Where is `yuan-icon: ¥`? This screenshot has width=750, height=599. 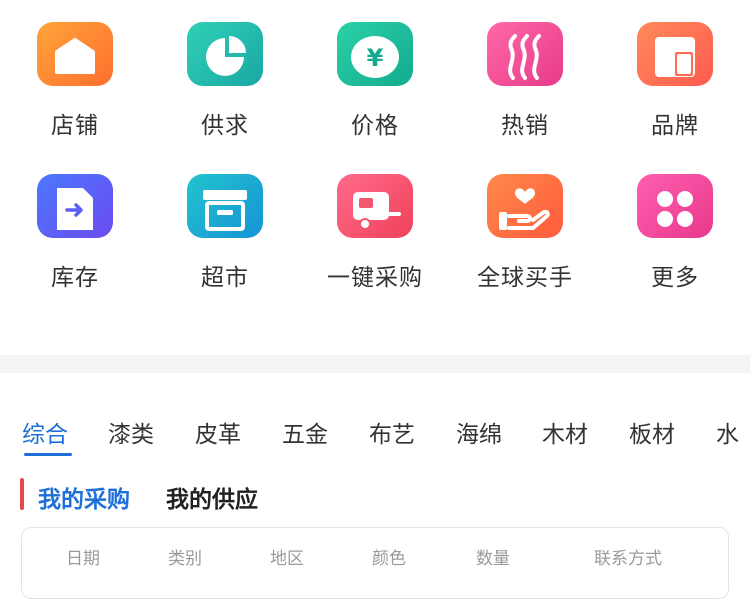
yuan-icon: ¥ is located at coordinates (375, 54).